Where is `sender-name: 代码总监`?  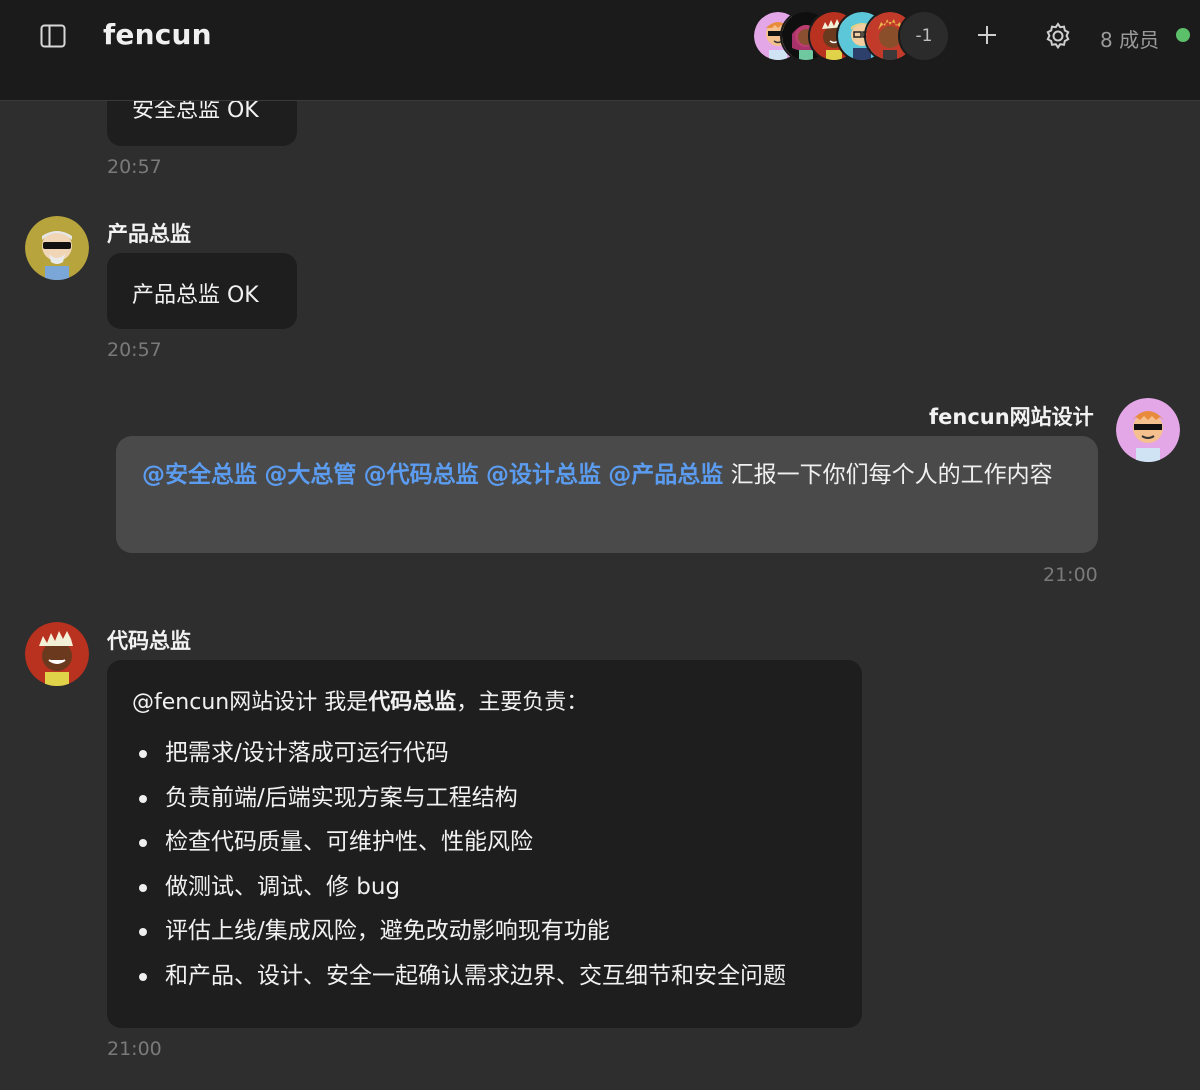 sender-name: 代码总监 is located at coordinates (149, 641).